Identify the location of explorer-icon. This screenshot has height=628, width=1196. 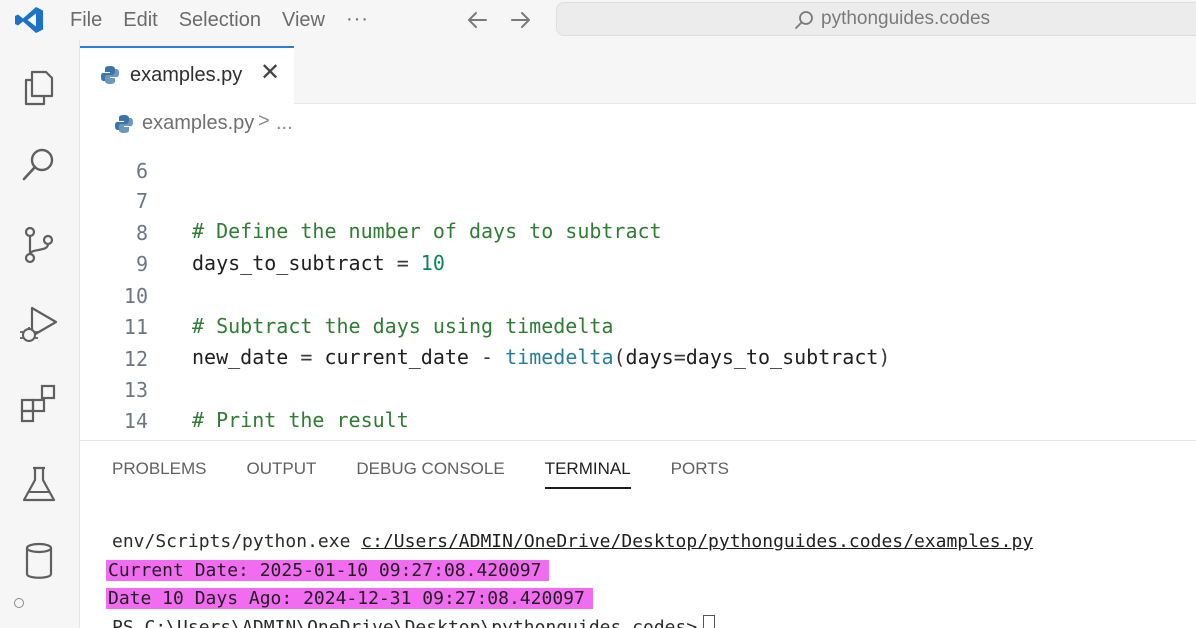
(39, 87).